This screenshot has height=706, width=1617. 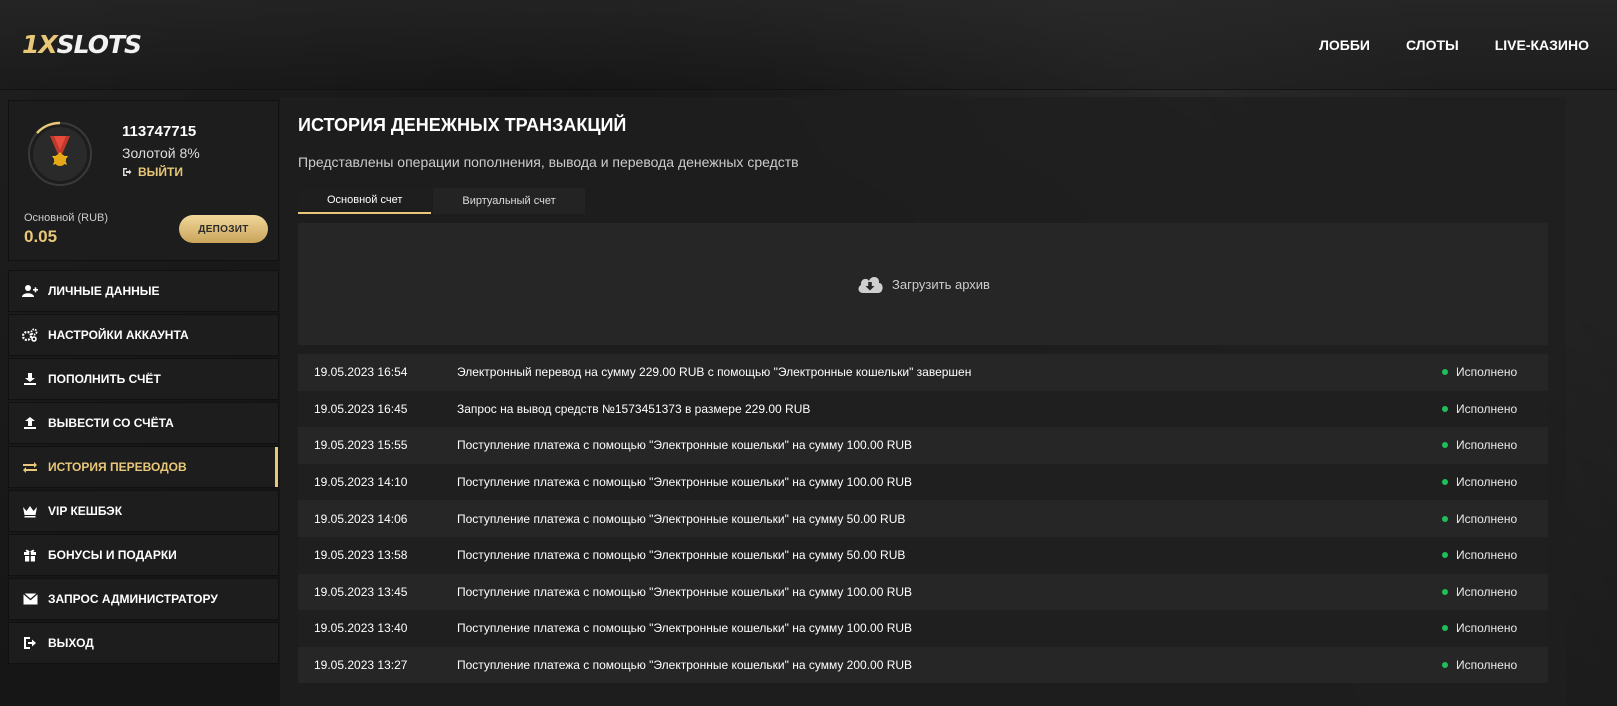 What do you see at coordinates (30, 379) in the screenshot?
I see `download-icon` at bounding box center [30, 379].